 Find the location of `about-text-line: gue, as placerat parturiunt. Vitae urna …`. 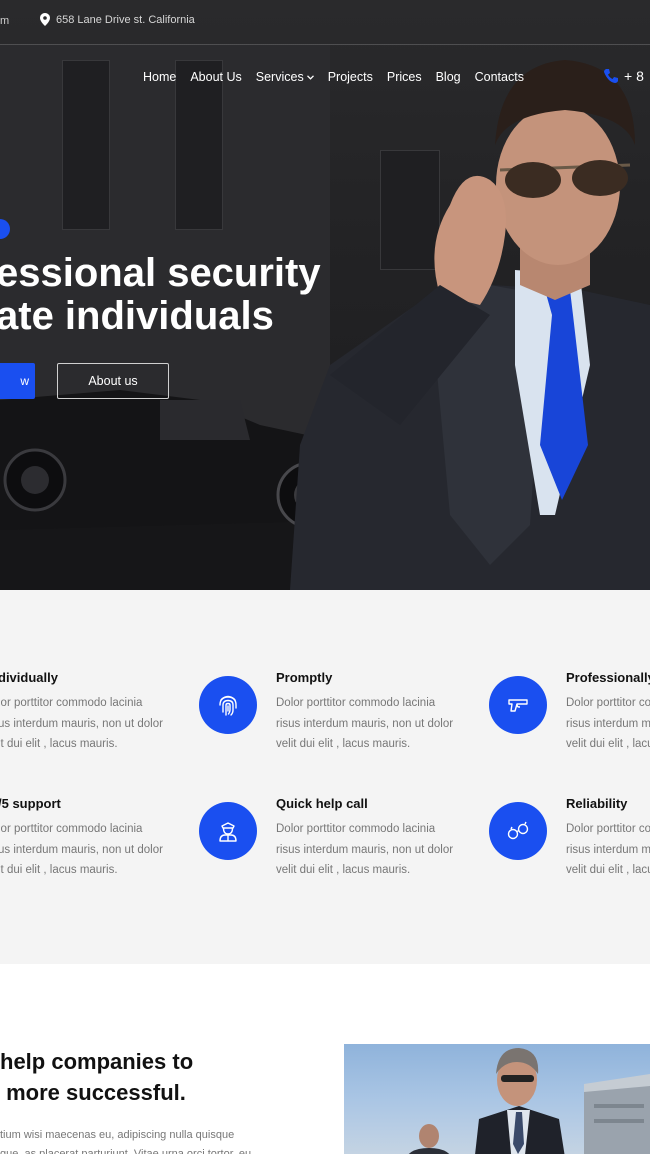

about-text-line: gue, as placerat parturiunt. Vitae urna … is located at coordinates (126, 1151).